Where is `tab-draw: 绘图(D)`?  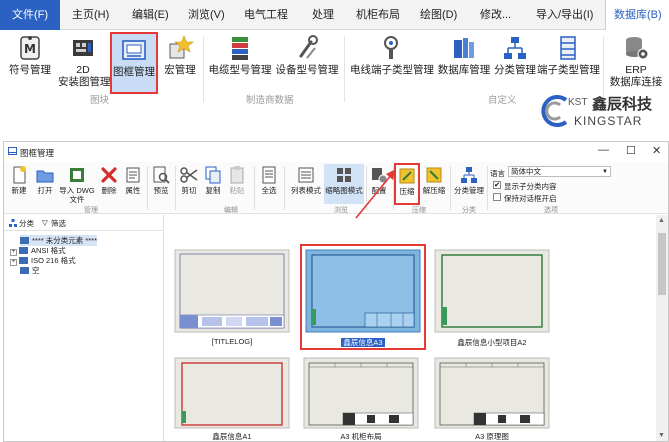 tab-draw: 绘图(D) is located at coordinates (438, 14).